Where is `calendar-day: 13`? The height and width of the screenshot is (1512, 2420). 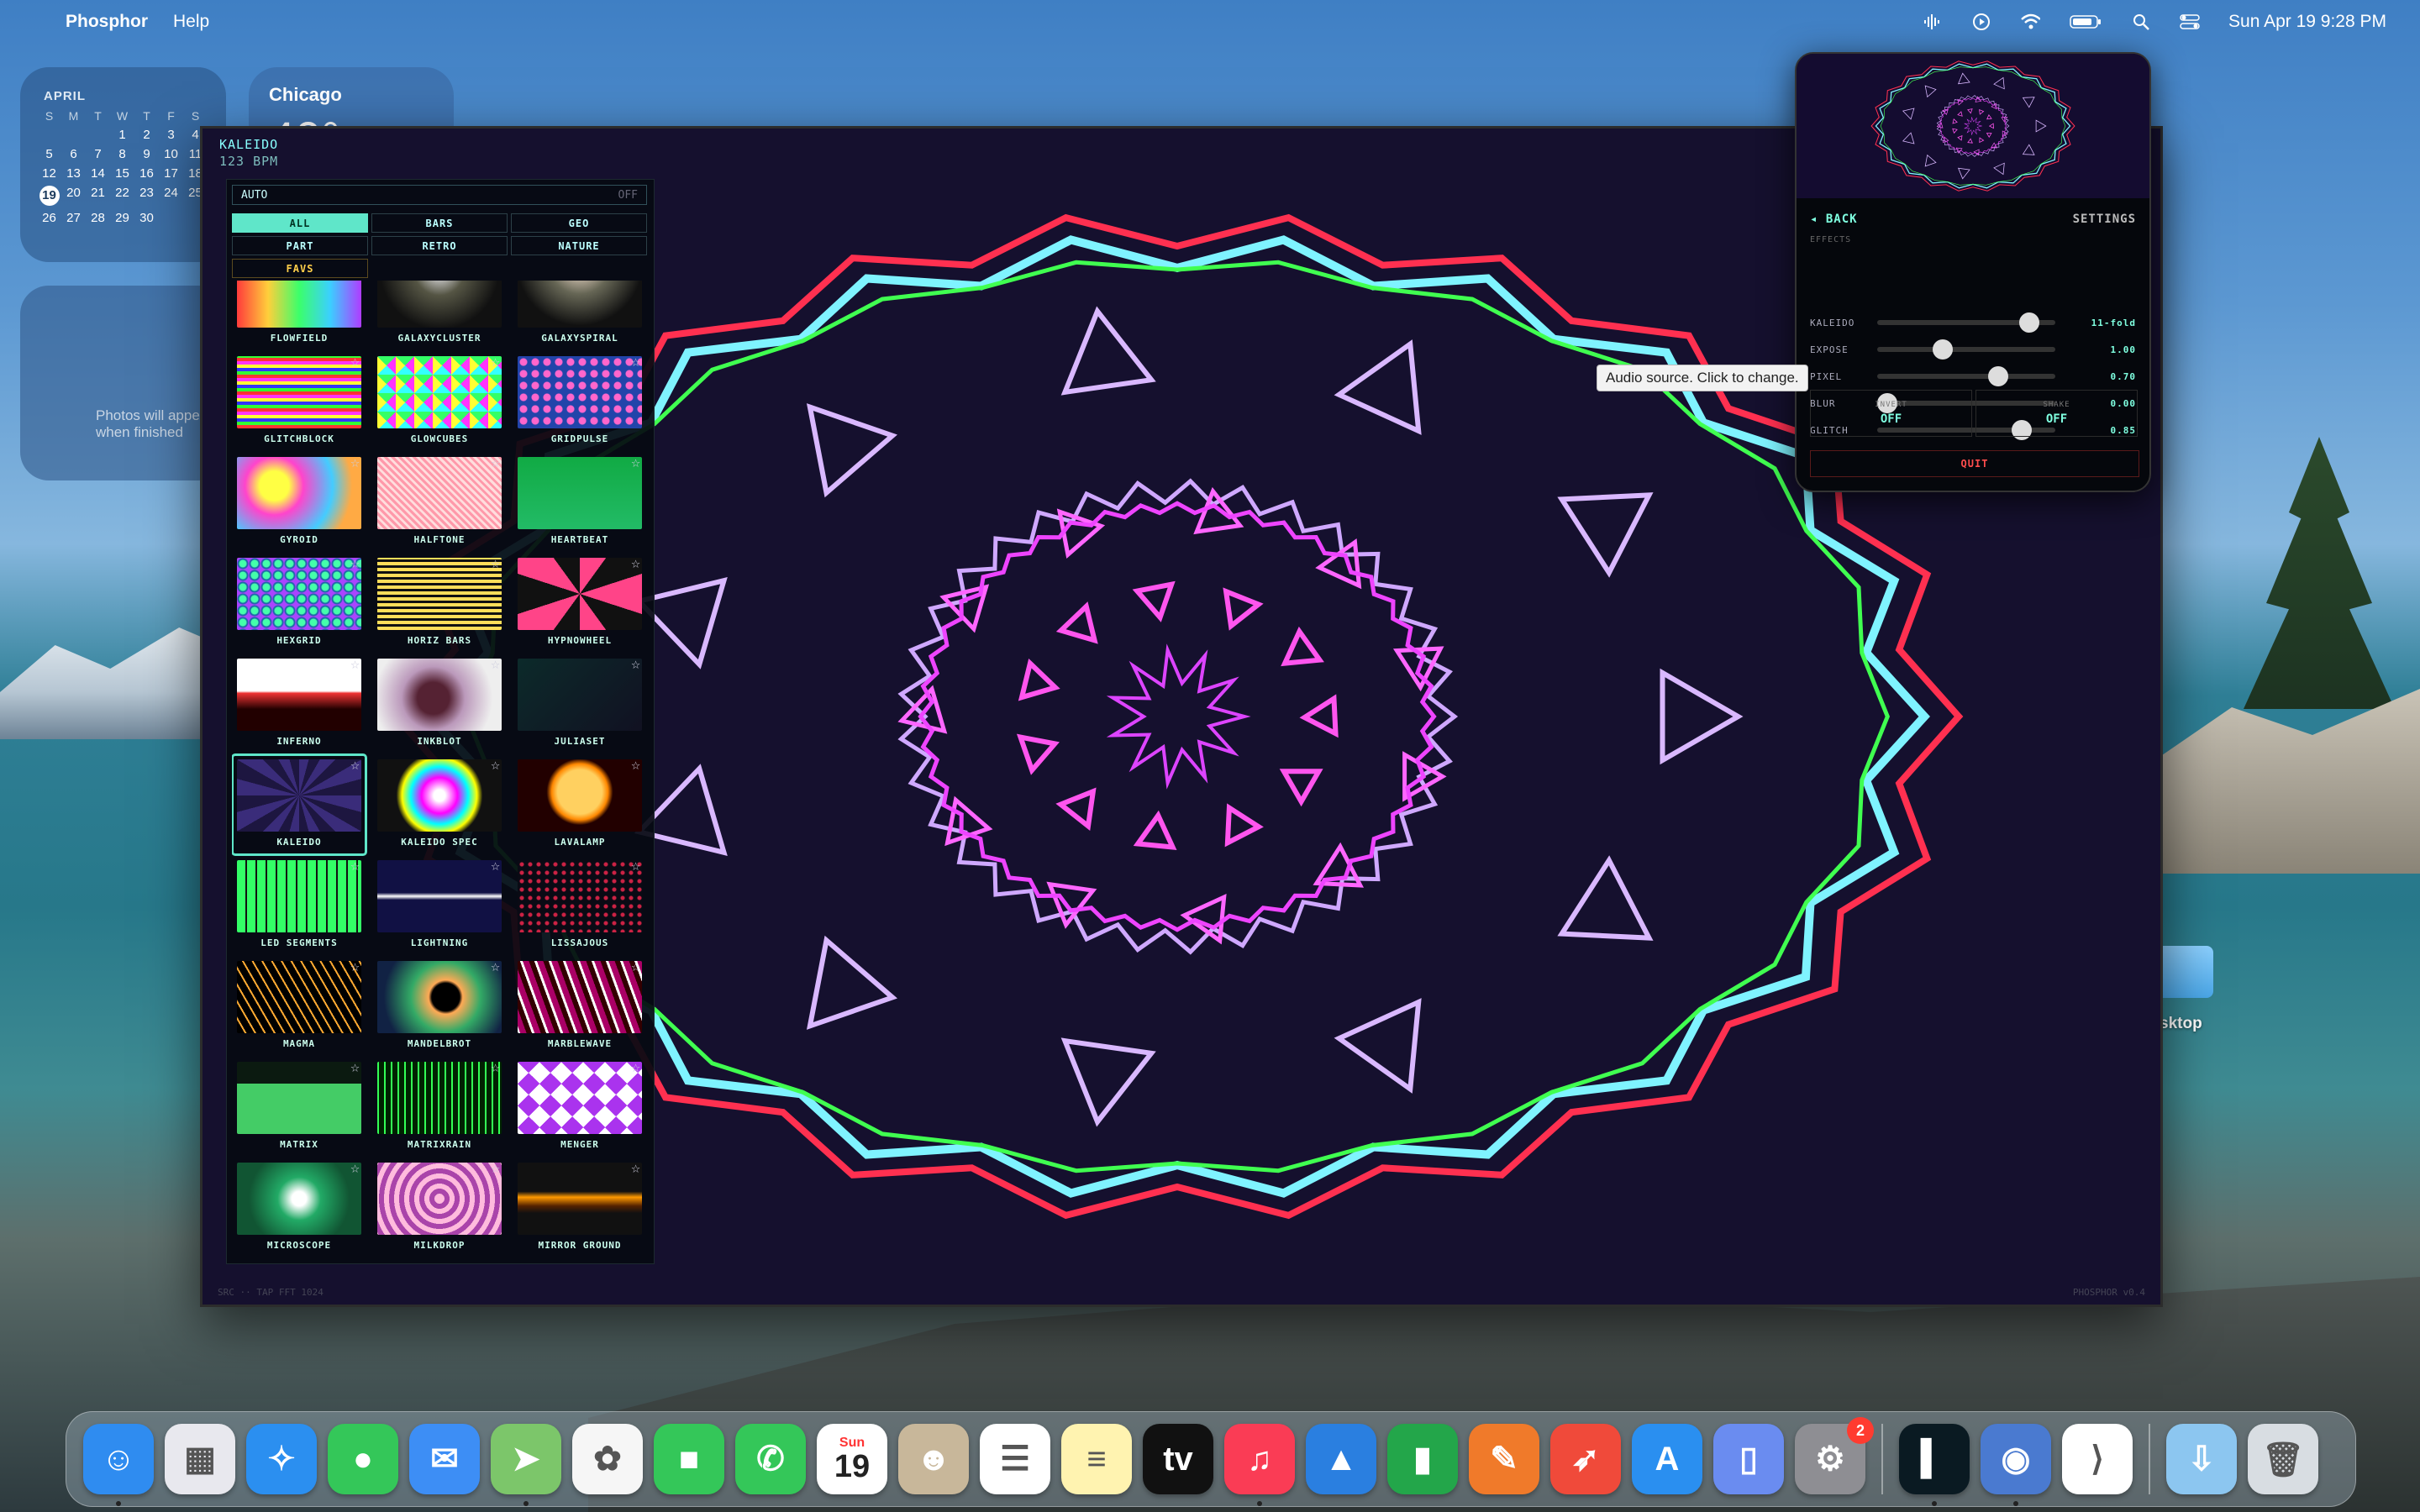 calendar-day: 13 is located at coordinates (73, 173).